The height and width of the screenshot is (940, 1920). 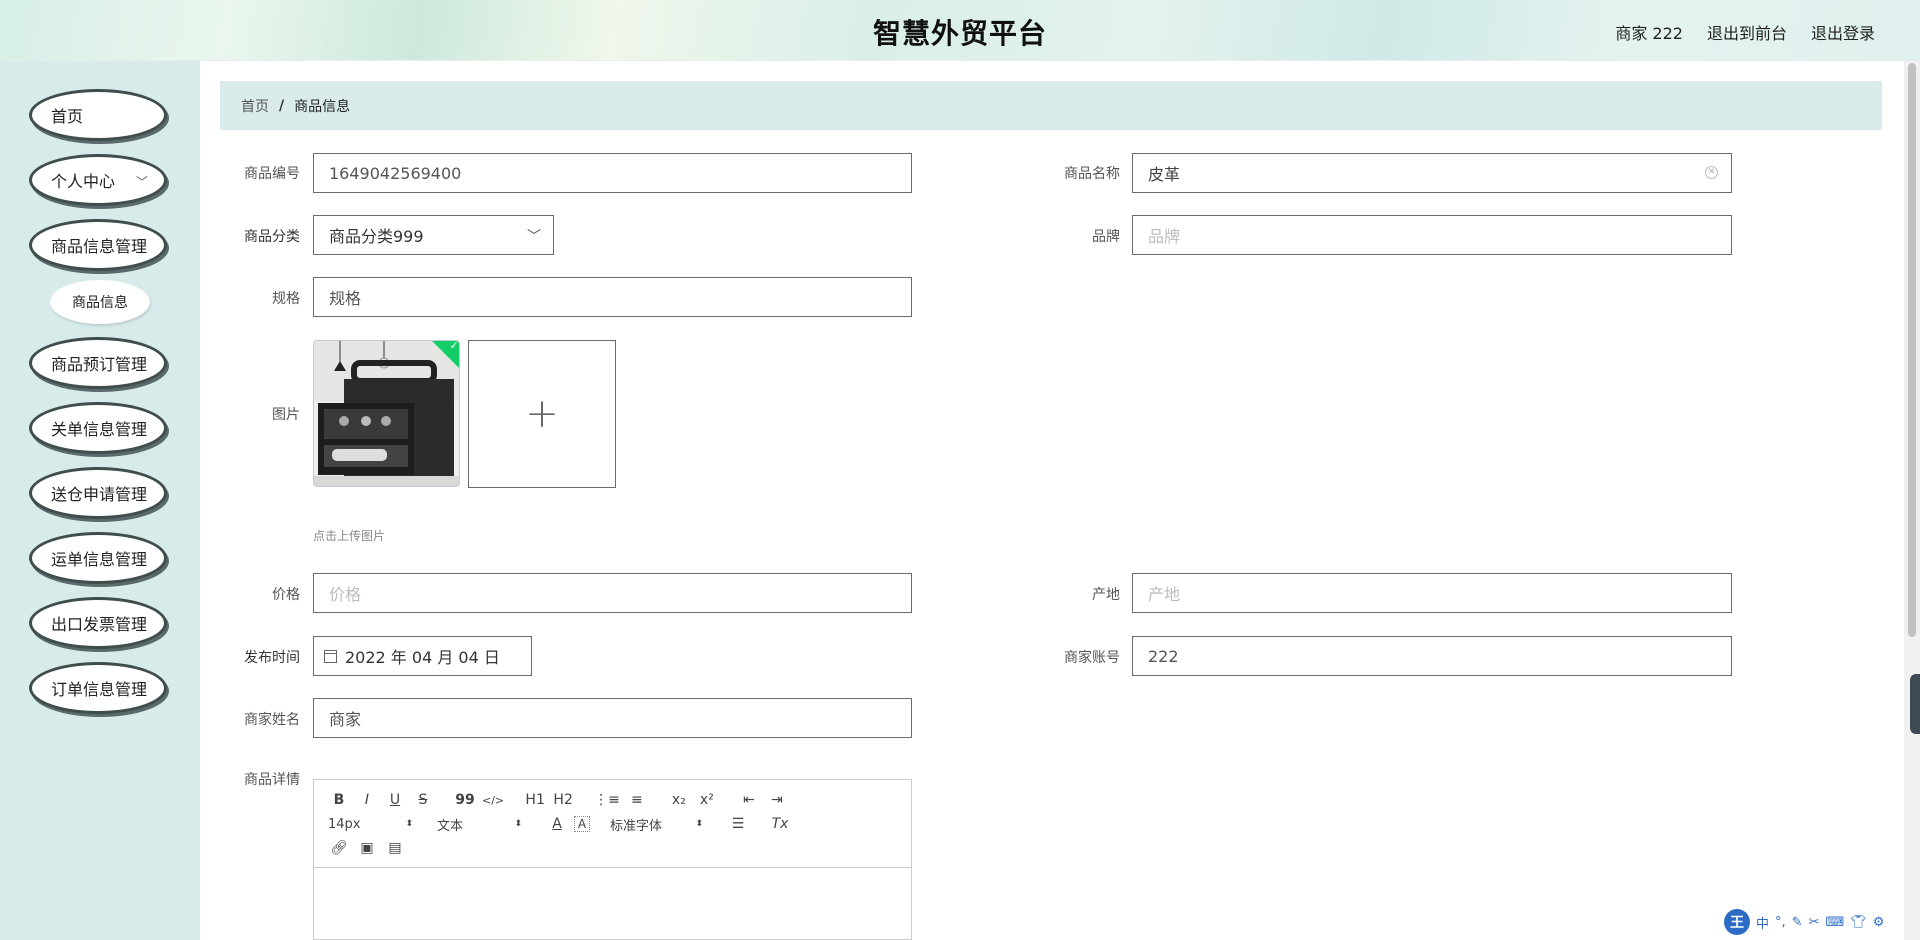 I want to click on ime-punctuation: °,, so click(x=1780, y=922).